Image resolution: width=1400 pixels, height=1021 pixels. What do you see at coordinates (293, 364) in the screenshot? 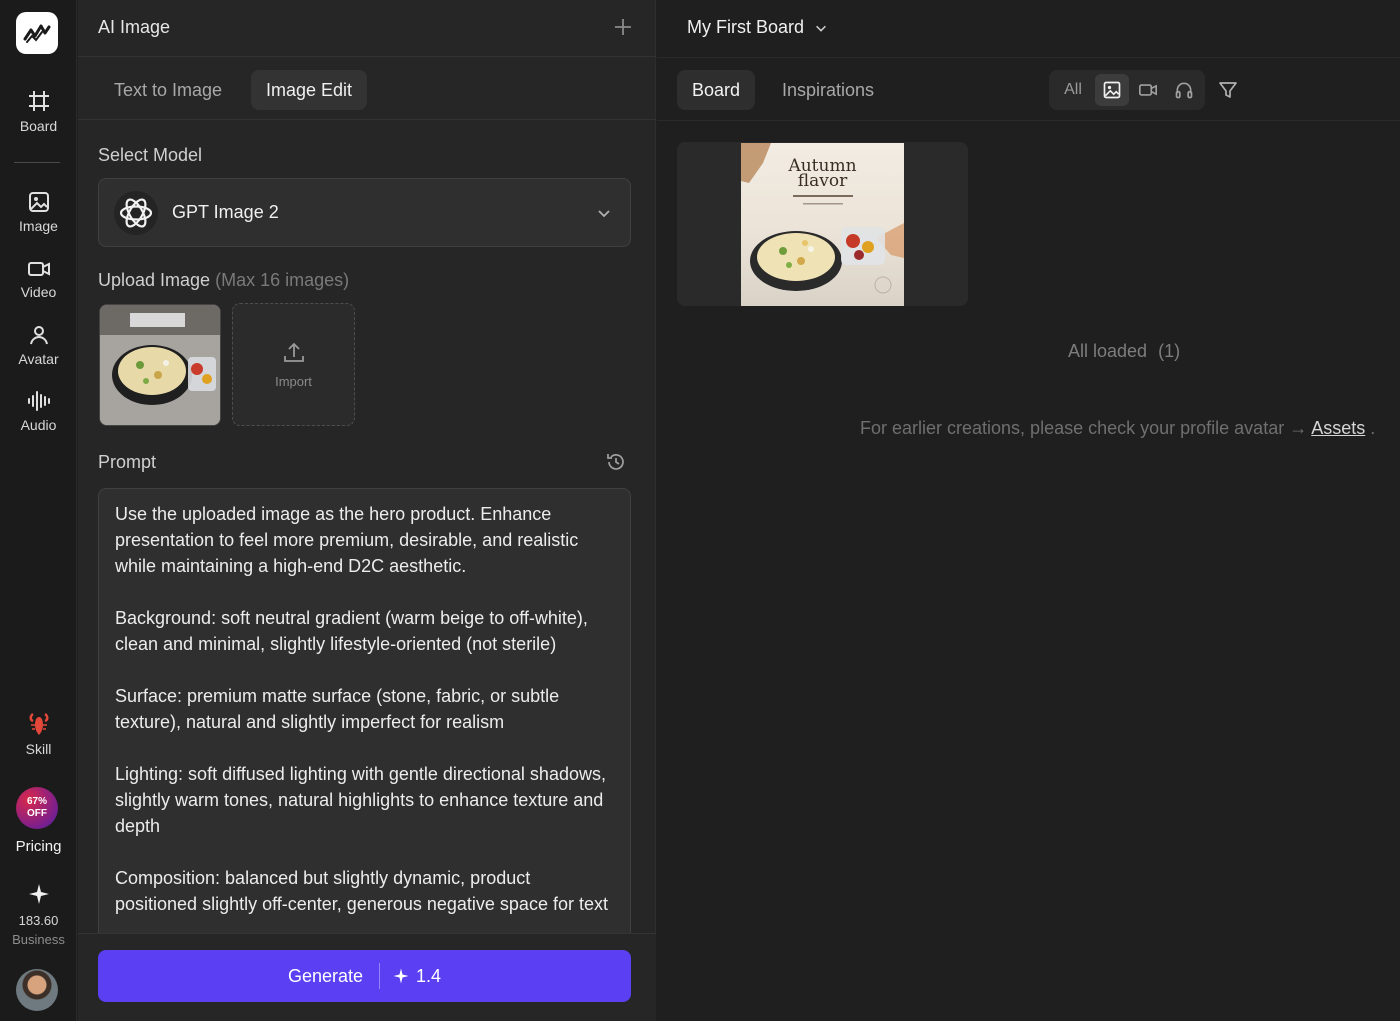
I see `import-button: Import` at bounding box center [293, 364].